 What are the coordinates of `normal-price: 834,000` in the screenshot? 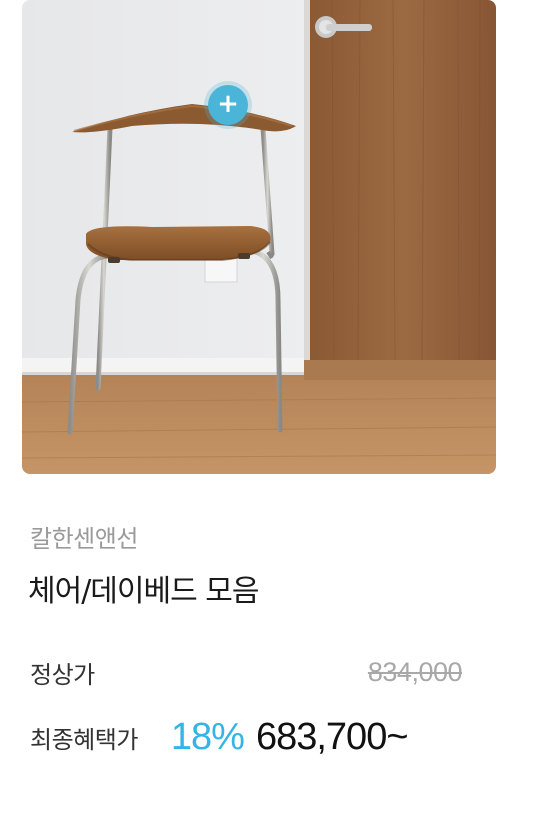 It's located at (415, 671).